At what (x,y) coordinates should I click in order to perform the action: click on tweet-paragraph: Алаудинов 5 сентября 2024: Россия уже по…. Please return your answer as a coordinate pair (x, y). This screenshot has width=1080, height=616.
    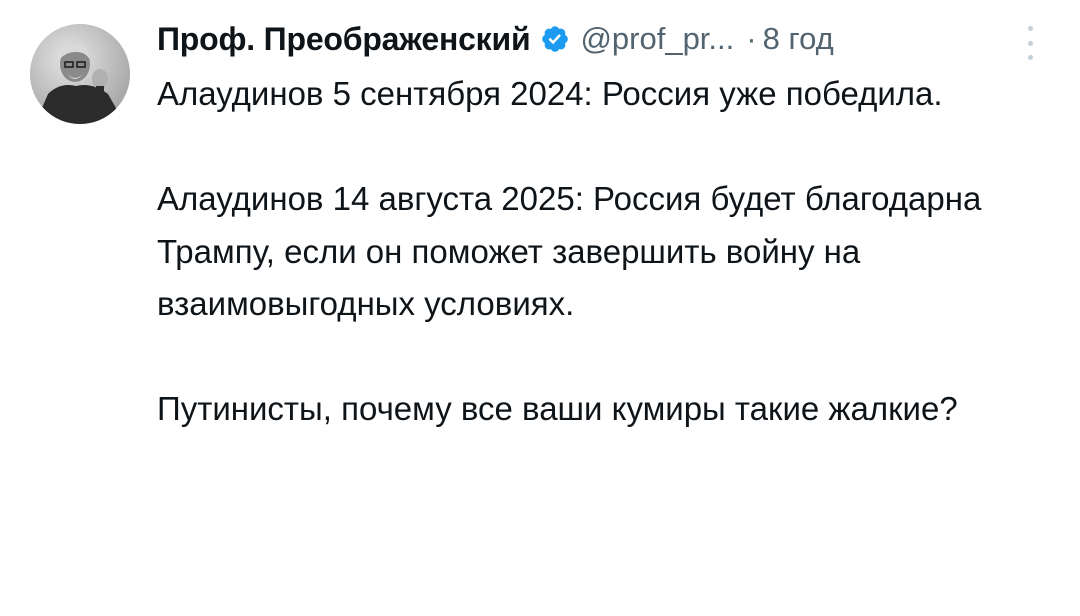
    Looking at the image, I should click on (550, 93).